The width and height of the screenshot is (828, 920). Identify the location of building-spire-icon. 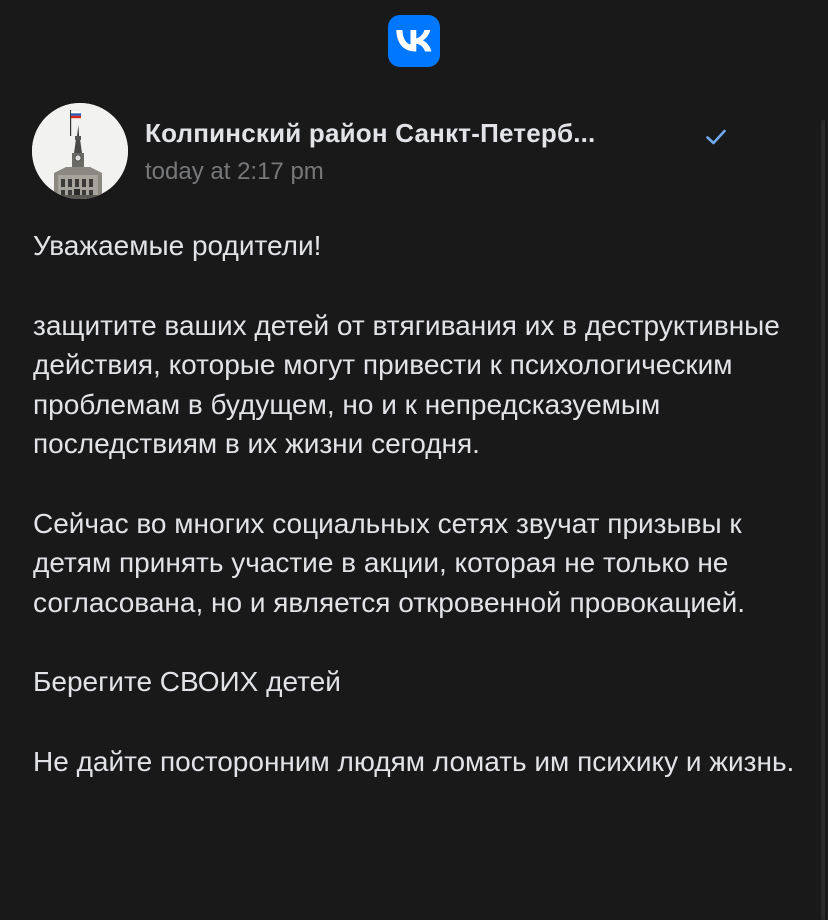
(80, 151).